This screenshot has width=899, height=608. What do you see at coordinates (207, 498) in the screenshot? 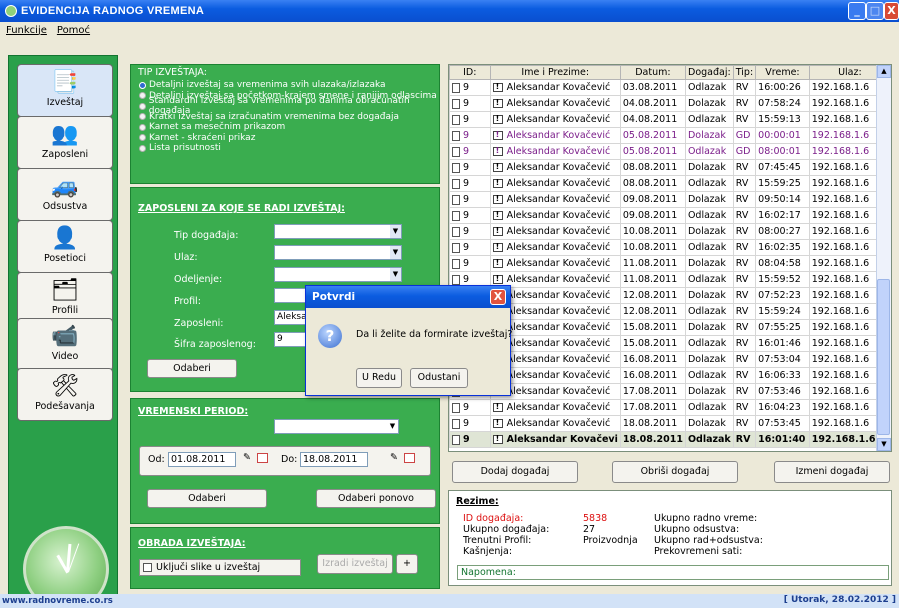
I see `select-period-button: Odaberi` at bounding box center [207, 498].